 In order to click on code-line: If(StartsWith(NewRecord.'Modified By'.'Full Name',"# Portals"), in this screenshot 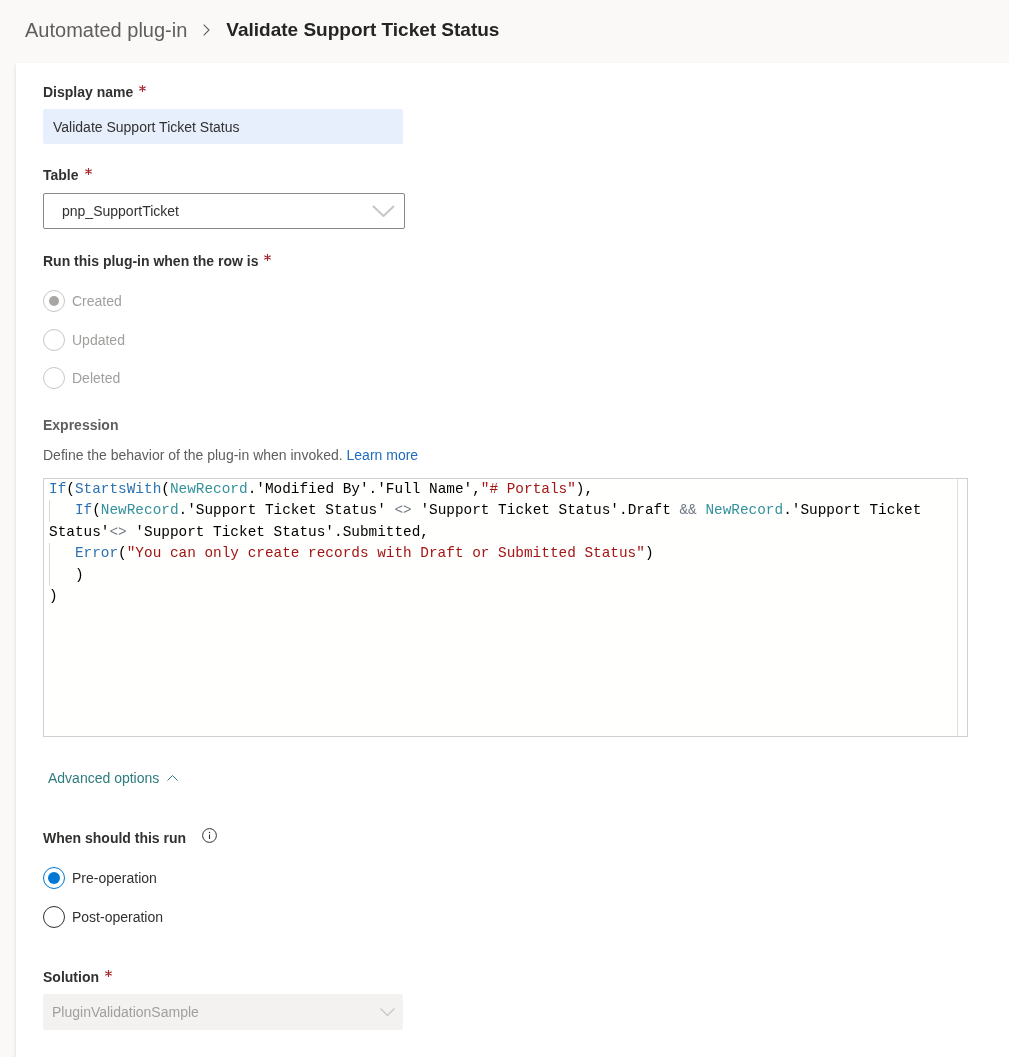, I will do `click(322, 489)`.